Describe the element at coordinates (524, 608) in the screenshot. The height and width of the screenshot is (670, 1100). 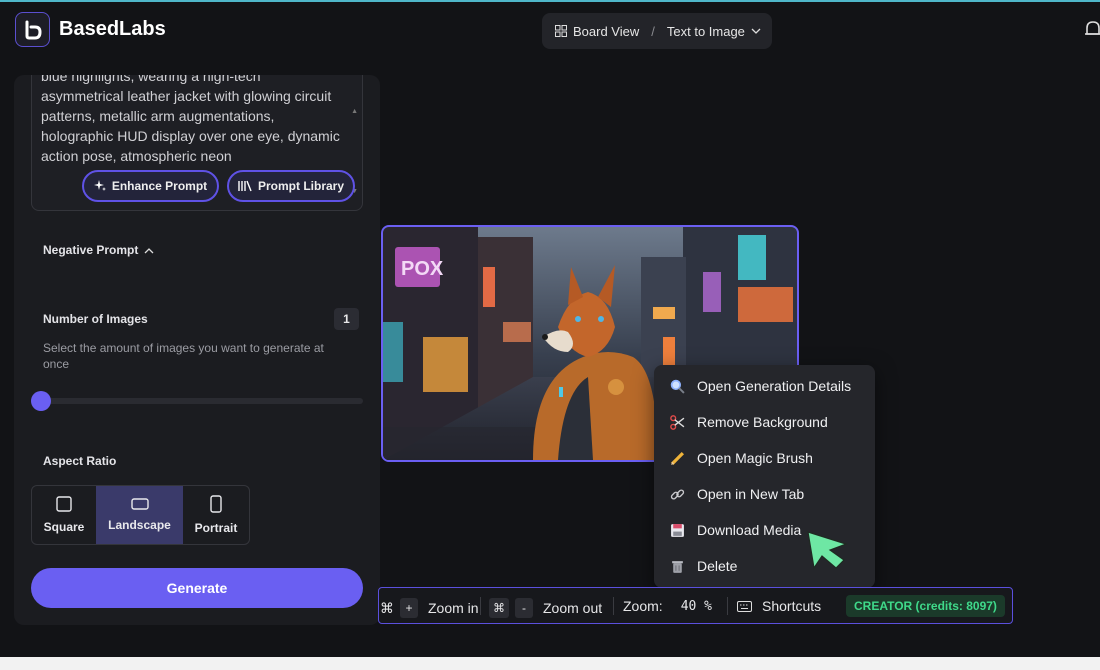
I see `zoom-out-key: -` at that location.